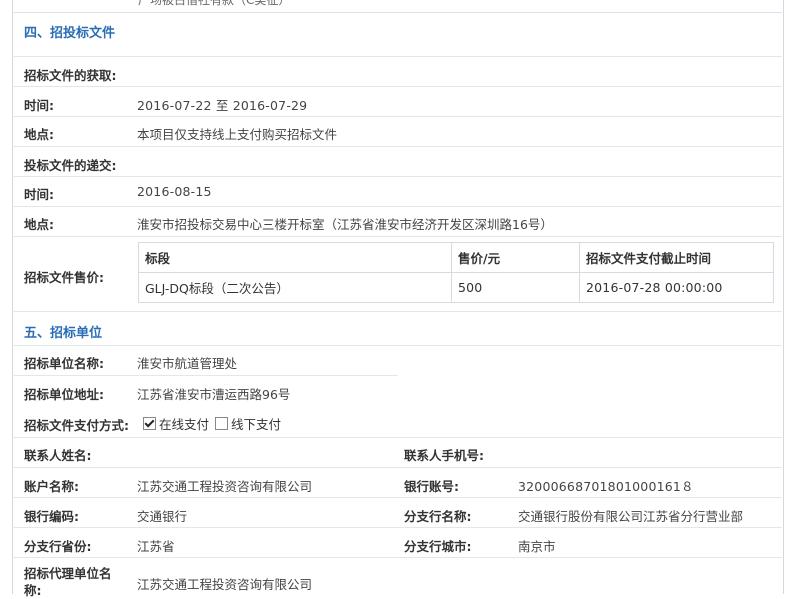 This screenshot has height=599, width=801. What do you see at coordinates (64, 277) in the screenshot?
I see `doc-price-label: 招标文件售价:` at bounding box center [64, 277].